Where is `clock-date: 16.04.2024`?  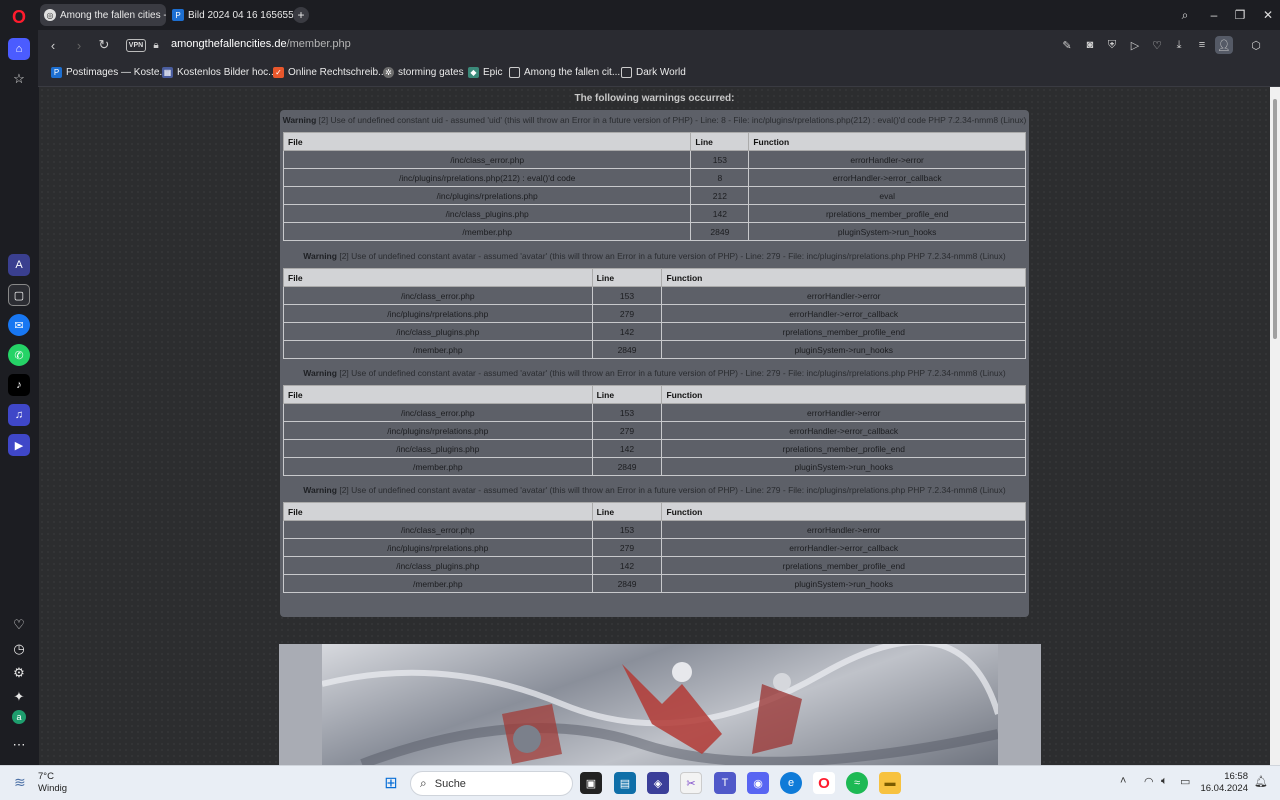
clock-date: 16.04.2024 is located at coordinates (1224, 788).